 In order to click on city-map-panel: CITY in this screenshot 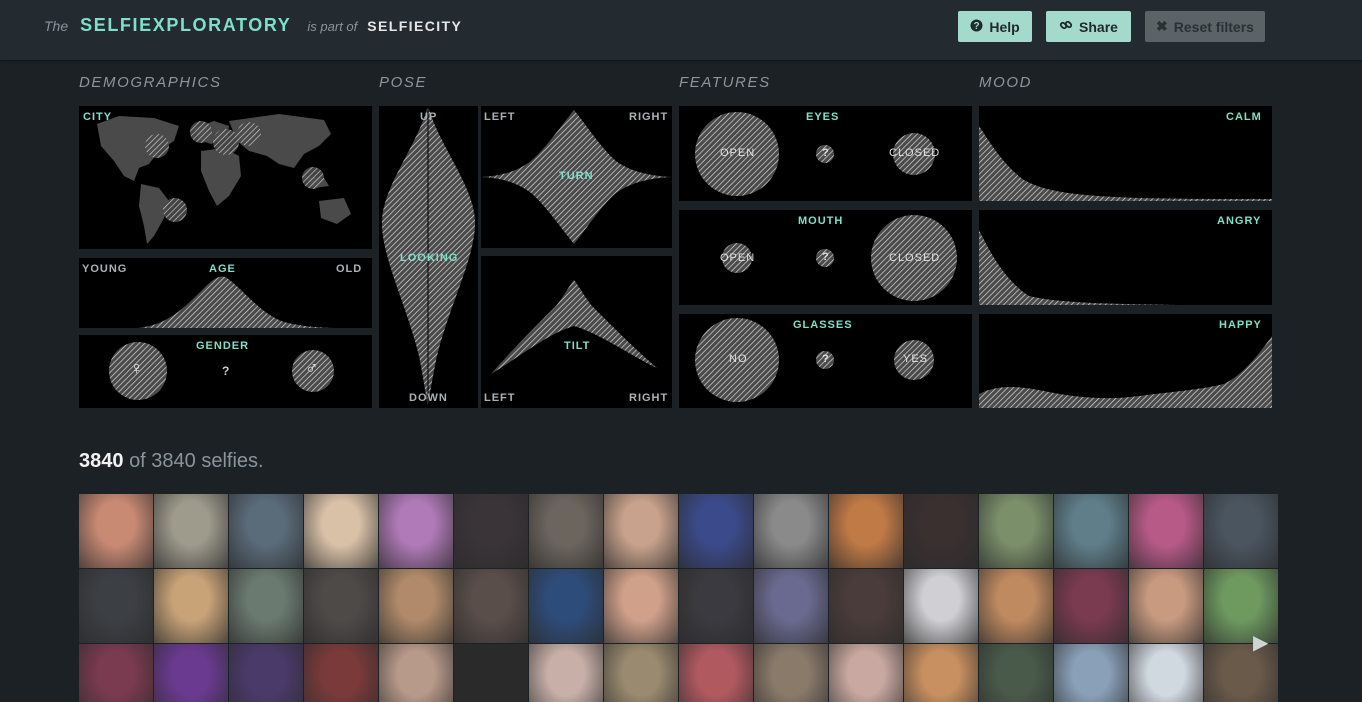, I will do `click(225, 177)`.